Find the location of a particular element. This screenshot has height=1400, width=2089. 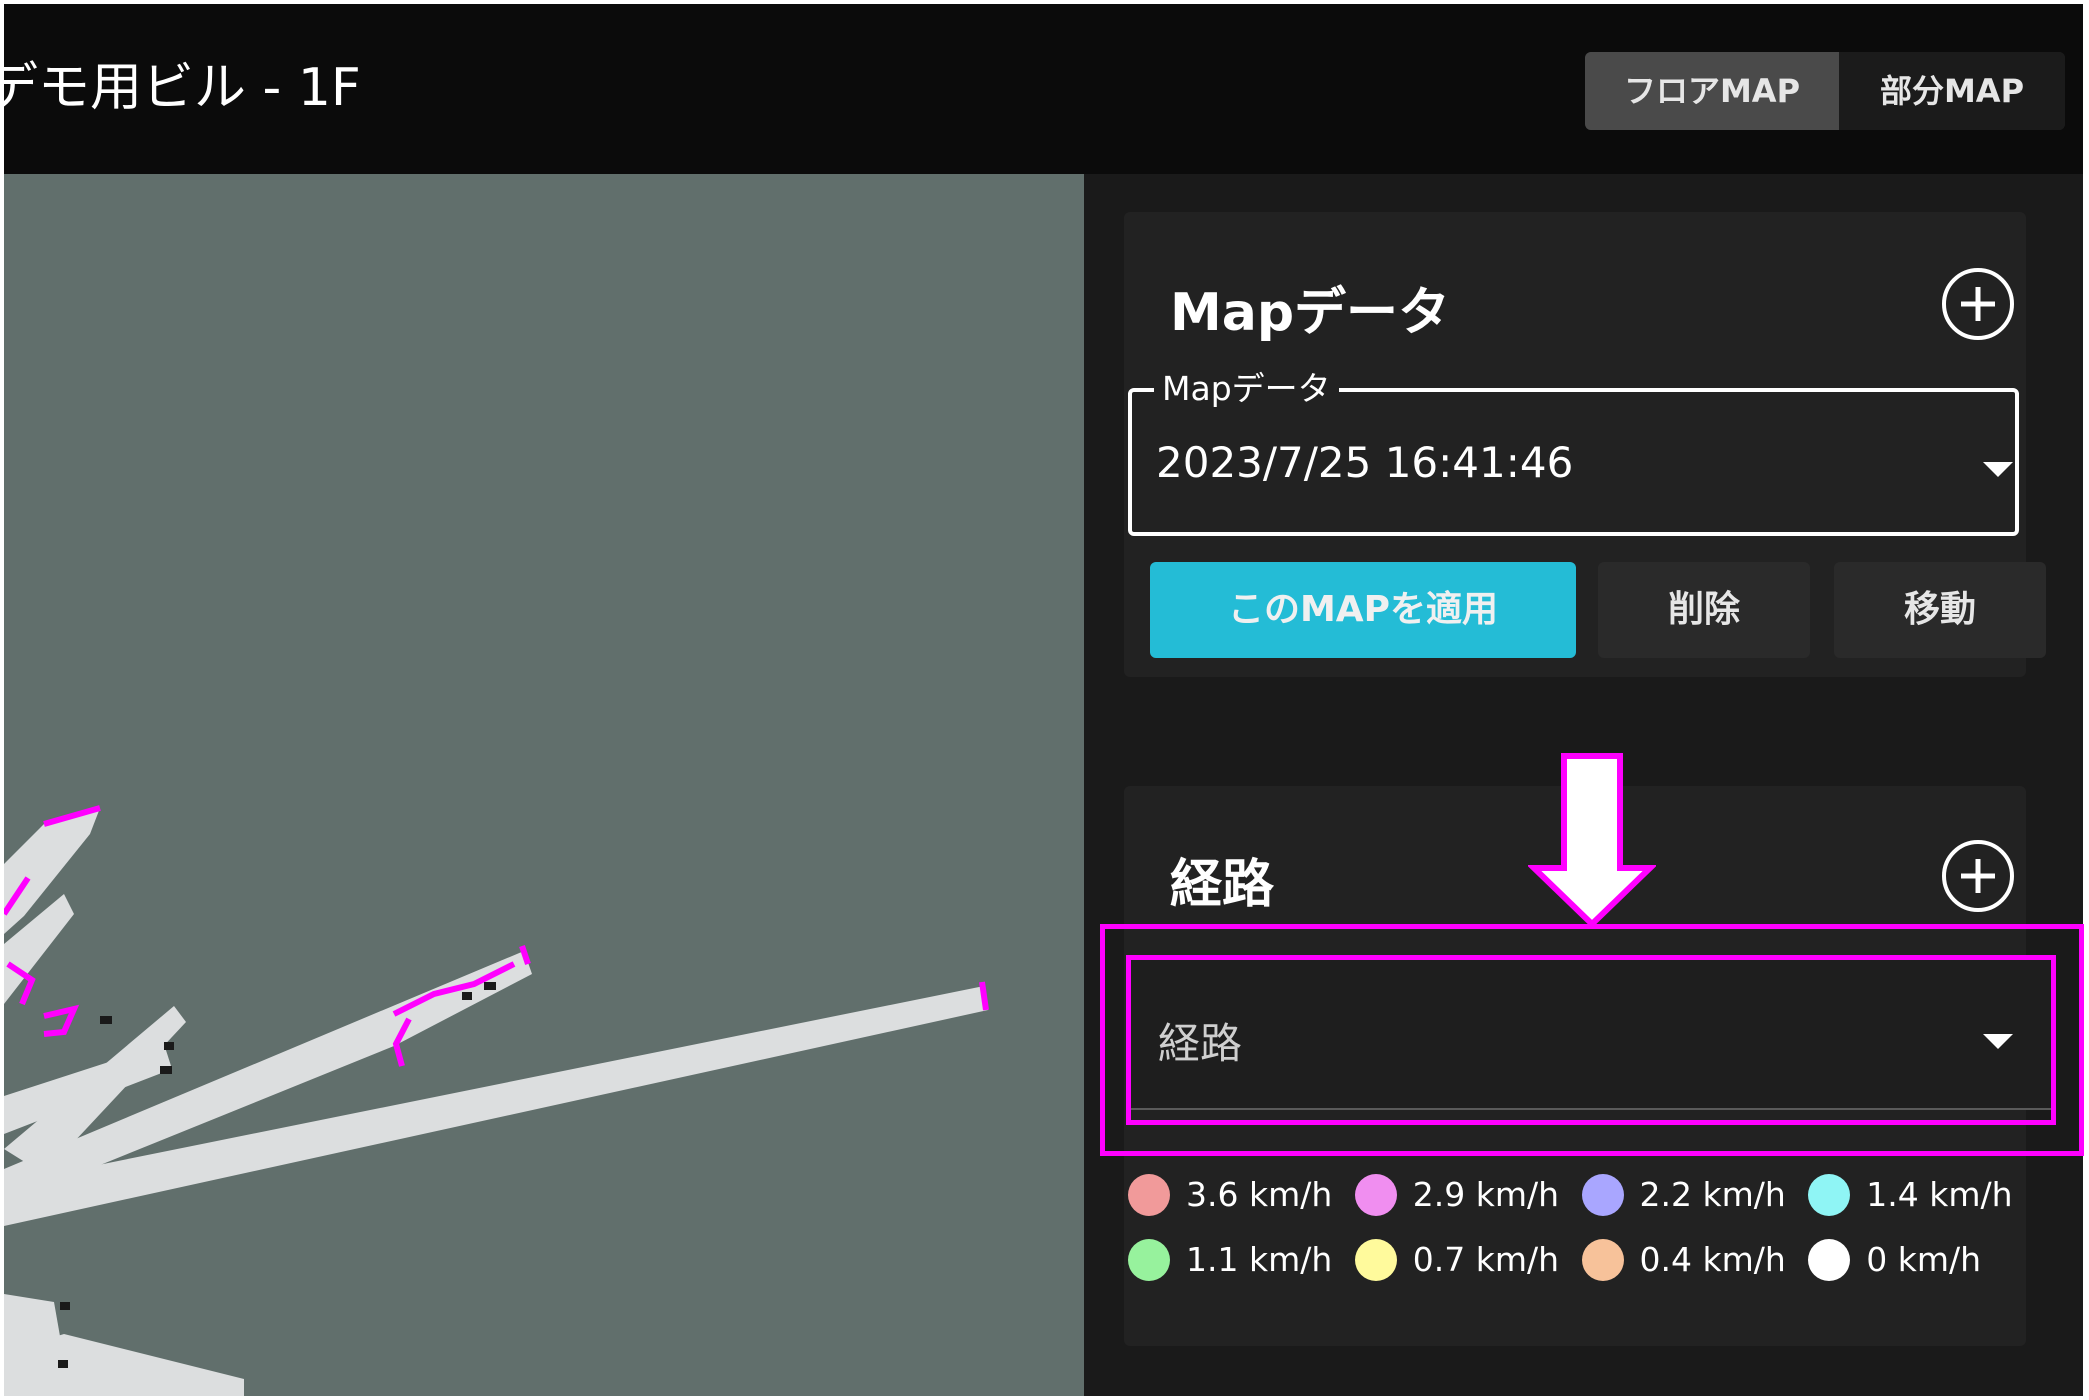

move-map-button: 移動 is located at coordinates (1940, 610).